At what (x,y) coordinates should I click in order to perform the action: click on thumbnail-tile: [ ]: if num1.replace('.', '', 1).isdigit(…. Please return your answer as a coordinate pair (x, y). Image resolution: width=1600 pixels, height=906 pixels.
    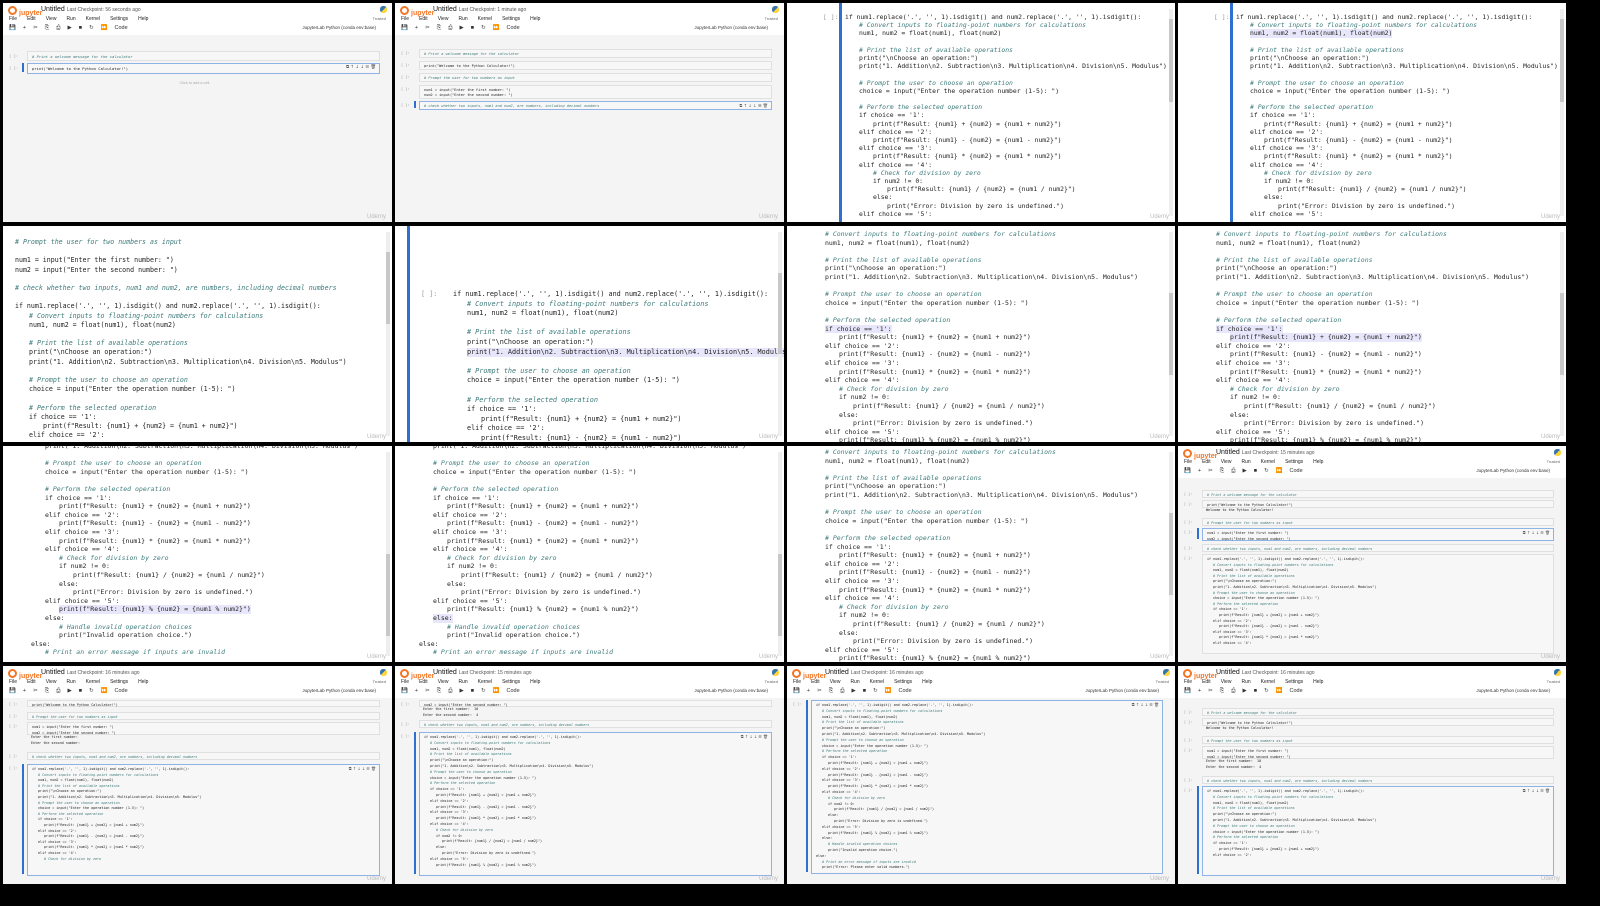
    Looking at the image, I should click on (1372, 112).